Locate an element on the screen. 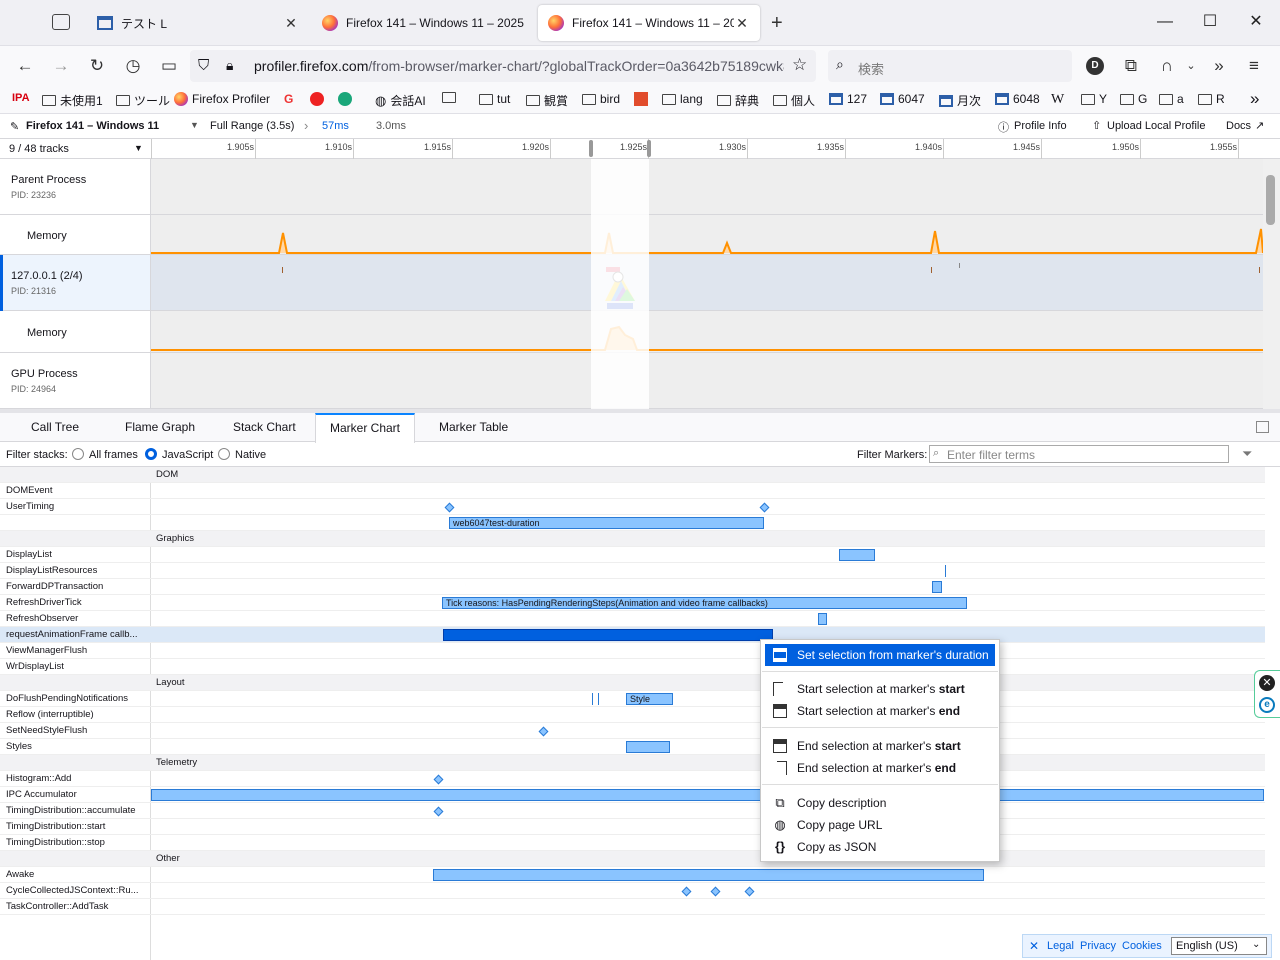 The width and height of the screenshot is (1280, 960). marker-row: DisplayList is located at coordinates (632, 555).